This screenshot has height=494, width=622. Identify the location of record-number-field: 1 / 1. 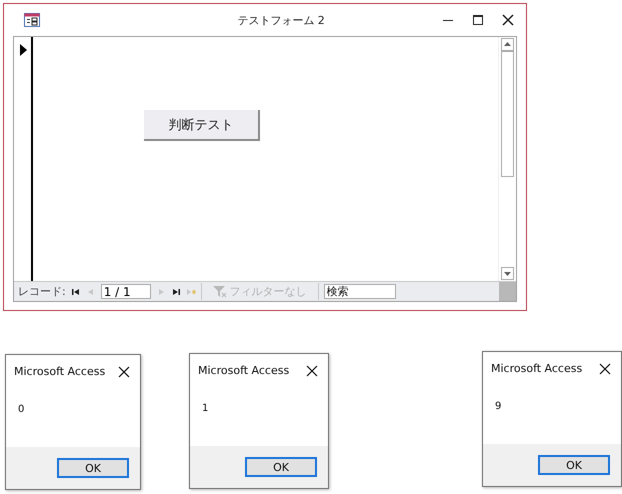
(125, 291).